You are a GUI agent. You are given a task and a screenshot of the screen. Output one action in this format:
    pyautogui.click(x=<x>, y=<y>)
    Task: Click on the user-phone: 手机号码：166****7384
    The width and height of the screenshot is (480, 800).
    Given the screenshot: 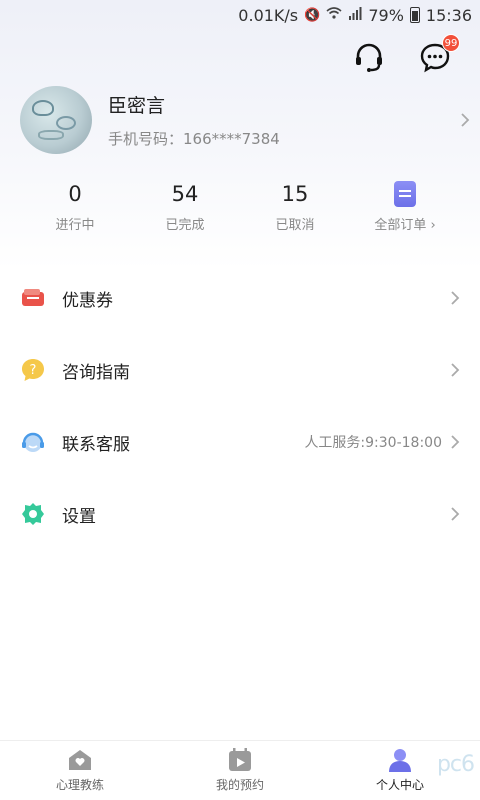 What is the action you would take?
    pyautogui.click(x=194, y=139)
    